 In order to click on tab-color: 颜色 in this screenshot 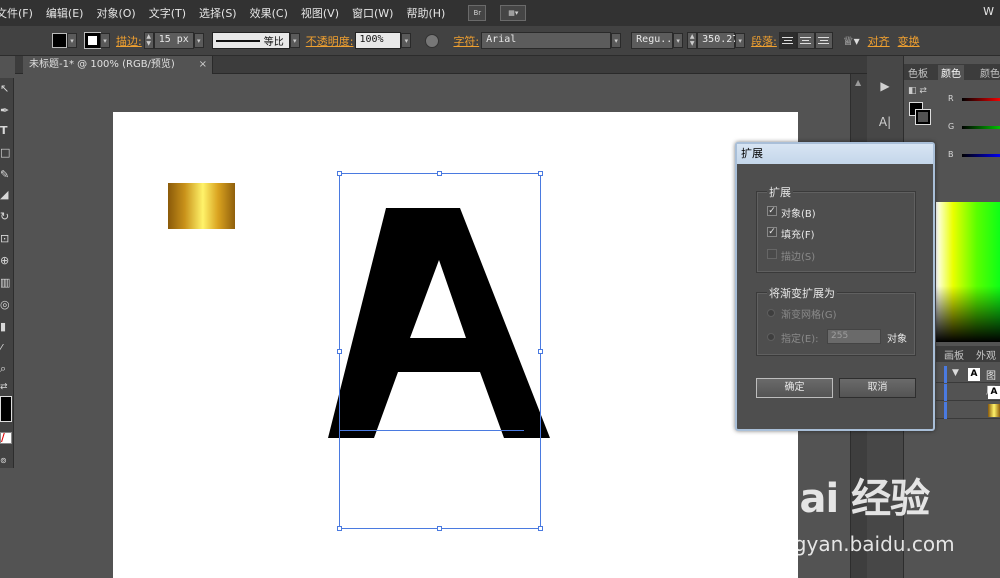, I will do `click(951, 72)`.